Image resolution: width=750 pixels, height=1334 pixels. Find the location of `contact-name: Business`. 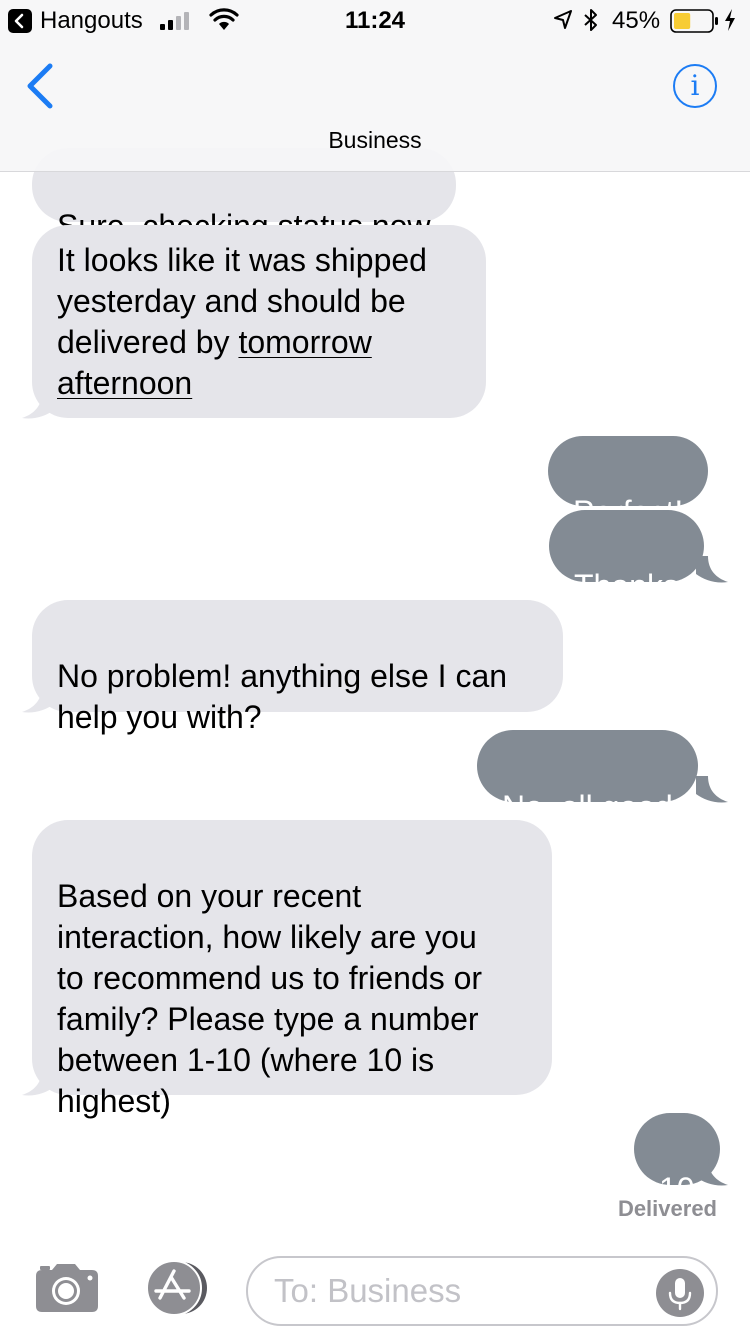

contact-name: Business is located at coordinates (375, 140).